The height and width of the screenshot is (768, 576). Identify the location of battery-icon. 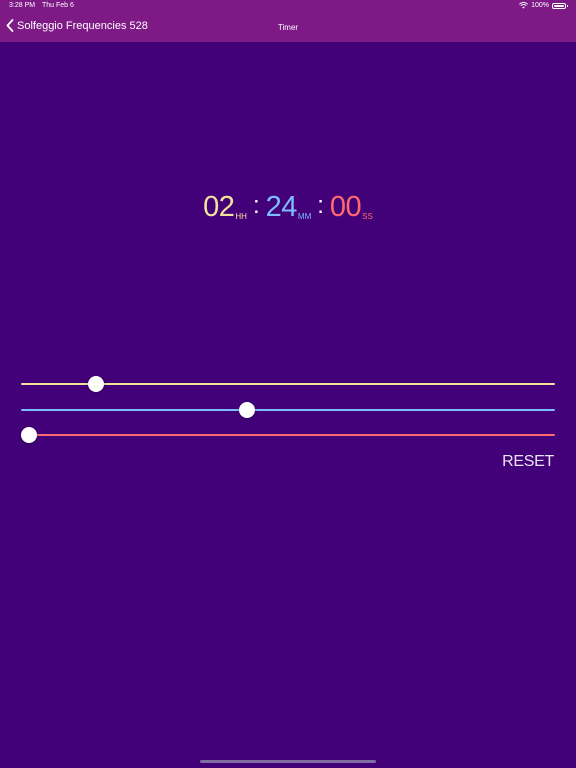
(560, 5).